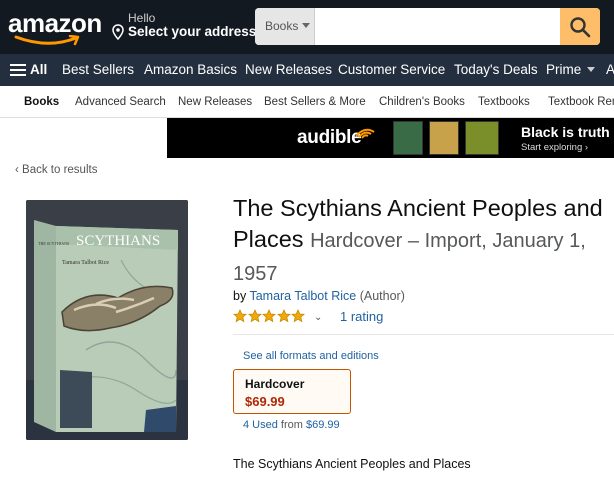 The height and width of the screenshot is (477, 614). Describe the element at coordinates (308, 318) in the screenshot. I see `star-rating: ⌄ 1 rating` at that location.